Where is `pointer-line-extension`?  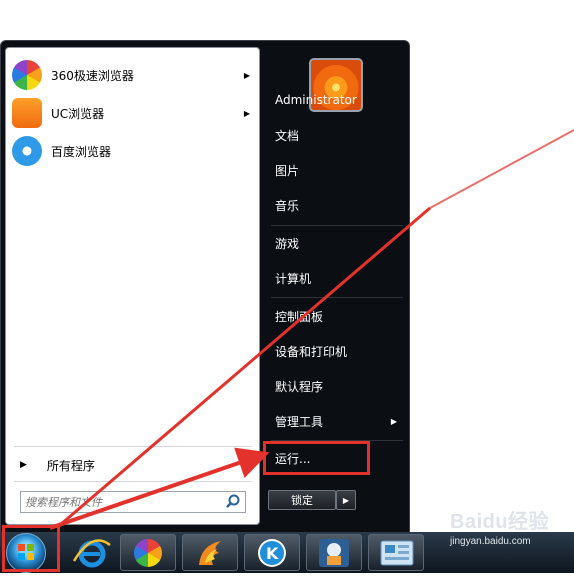
pointer-line-extension is located at coordinates (501, 169).